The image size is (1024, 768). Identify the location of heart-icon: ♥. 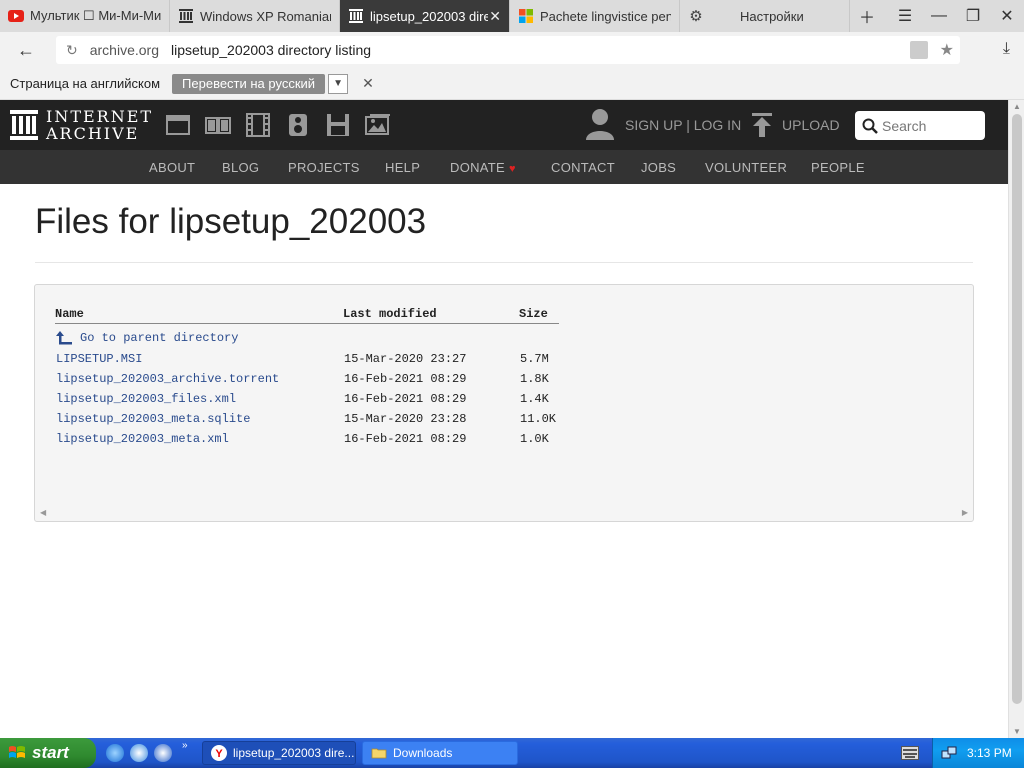
(512, 169).